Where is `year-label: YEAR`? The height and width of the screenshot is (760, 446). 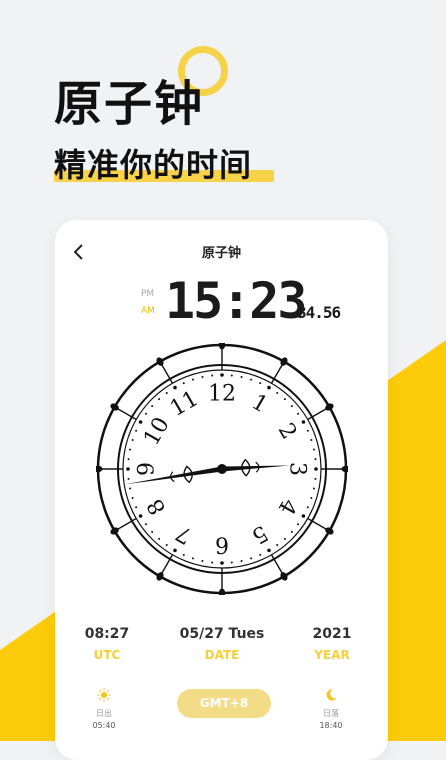 year-label: YEAR is located at coordinates (332, 655).